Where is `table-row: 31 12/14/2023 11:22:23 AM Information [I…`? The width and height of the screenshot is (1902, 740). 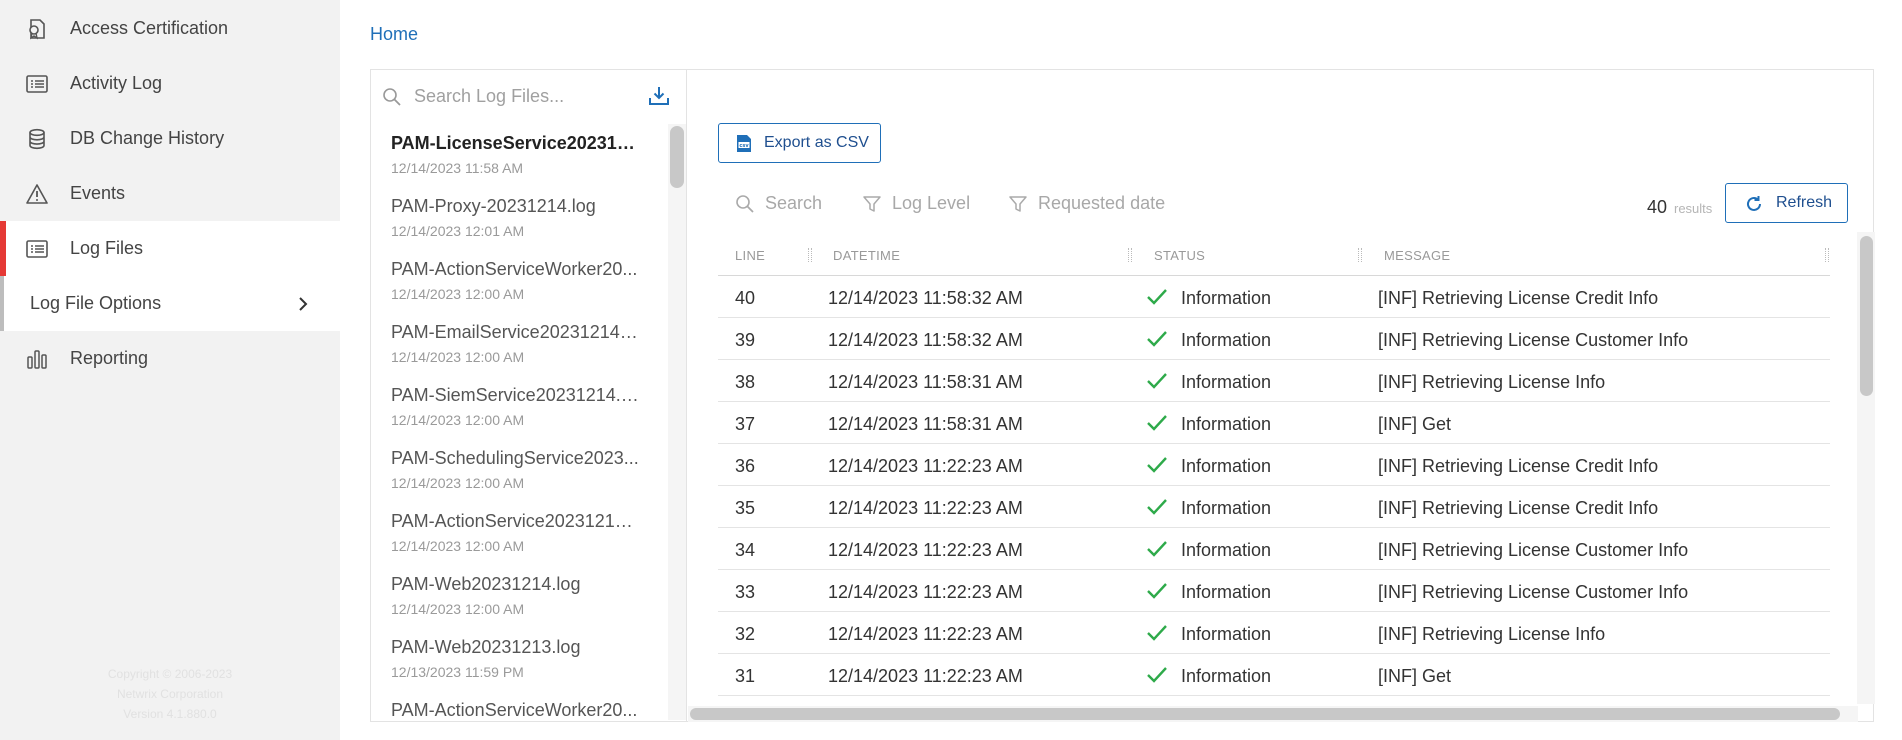
table-row: 31 12/14/2023 11:22:23 AM Information [I… is located at coordinates (1274, 675).